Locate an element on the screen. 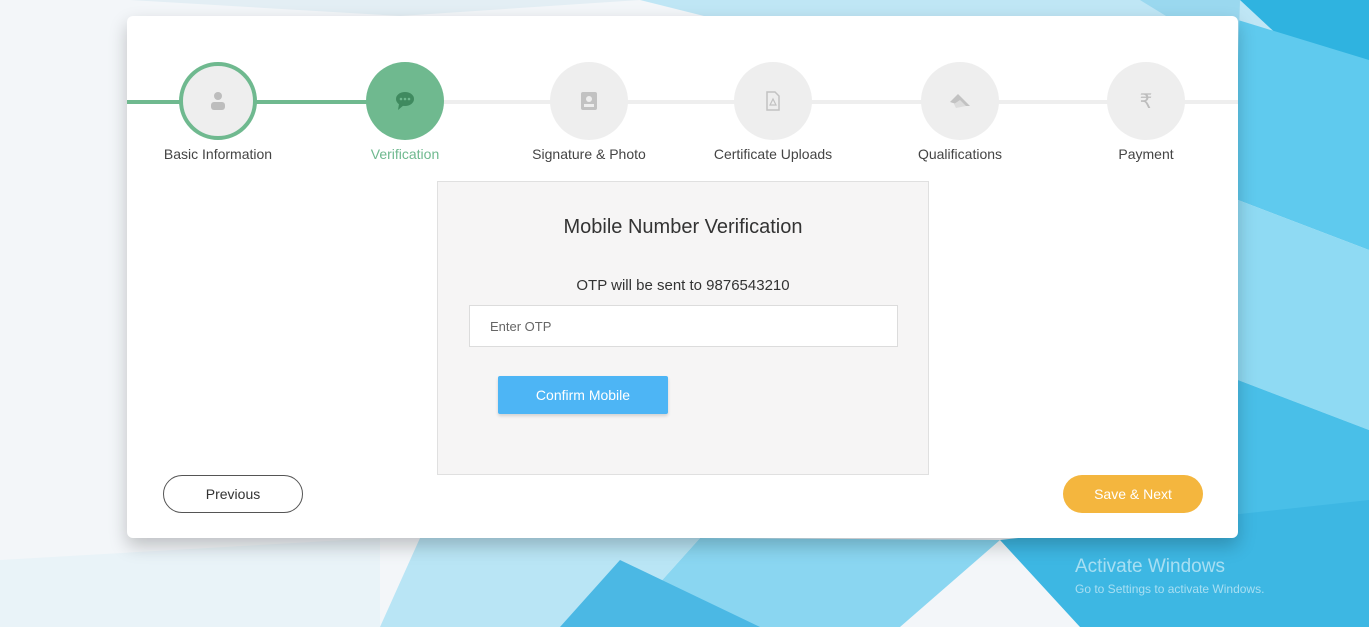  previous-button: Previous is located at coordinates (233, 494).